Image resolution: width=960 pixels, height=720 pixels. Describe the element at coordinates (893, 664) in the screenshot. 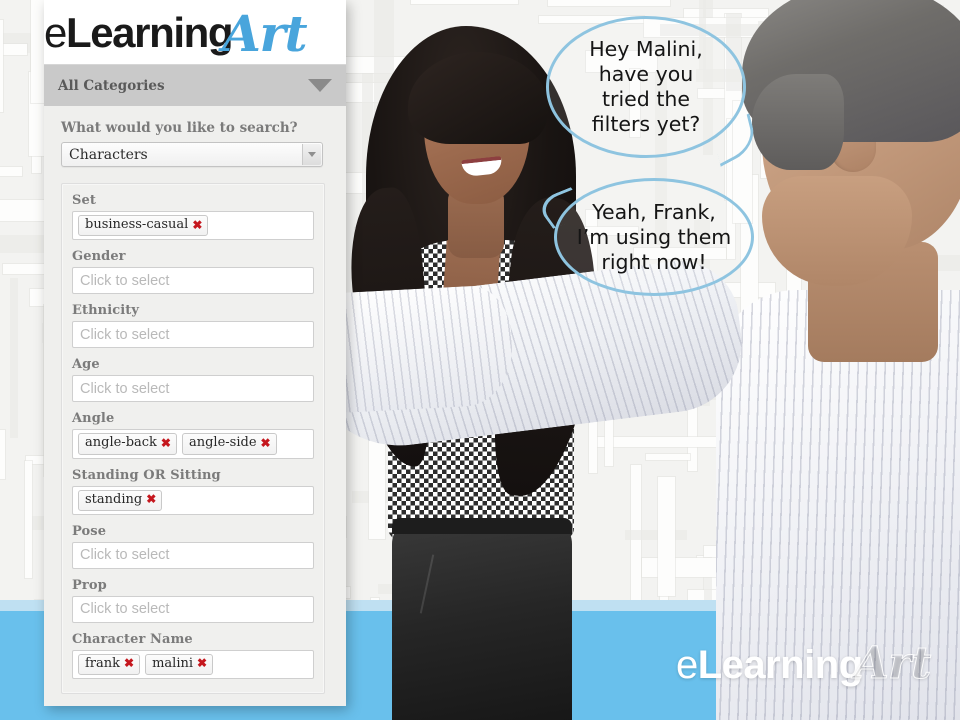

I see `watermark-accent: Art` at that location.